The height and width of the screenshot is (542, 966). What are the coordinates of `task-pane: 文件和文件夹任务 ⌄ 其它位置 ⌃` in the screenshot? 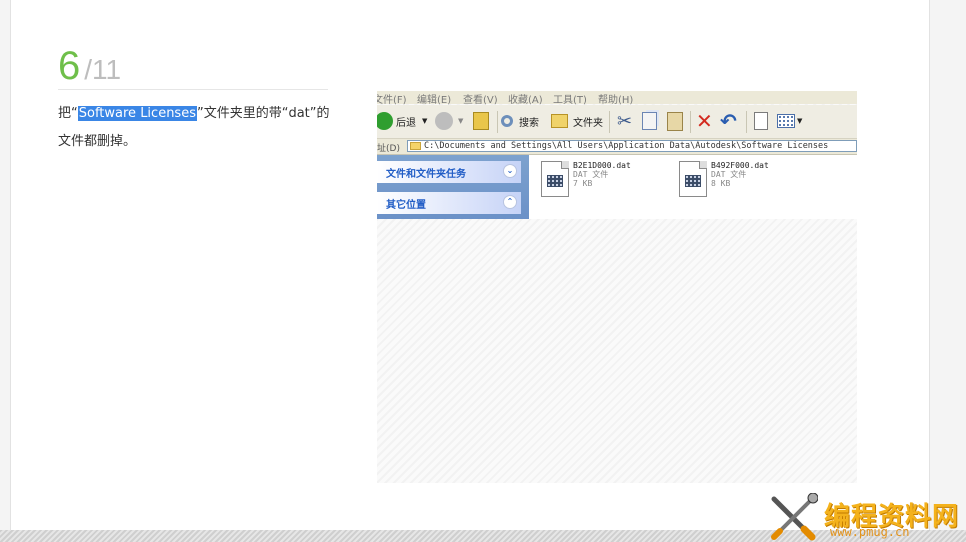 It's located at (453, 187).